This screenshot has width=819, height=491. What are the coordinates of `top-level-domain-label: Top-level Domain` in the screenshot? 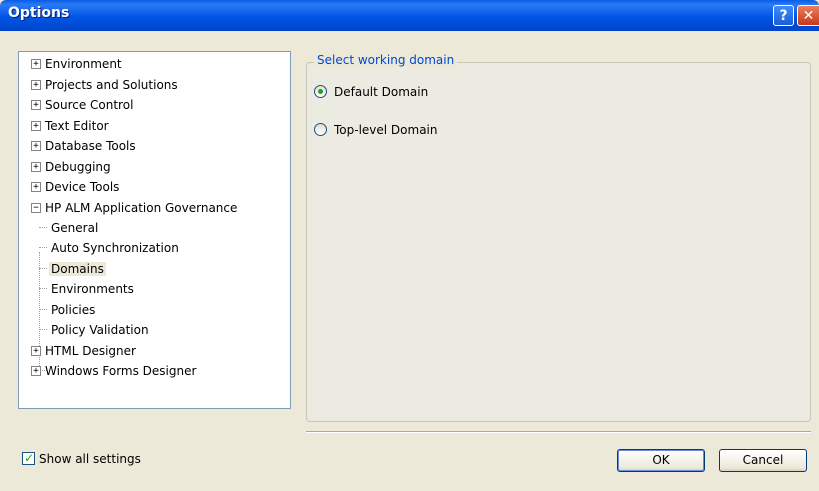 It's located at (386, 130).